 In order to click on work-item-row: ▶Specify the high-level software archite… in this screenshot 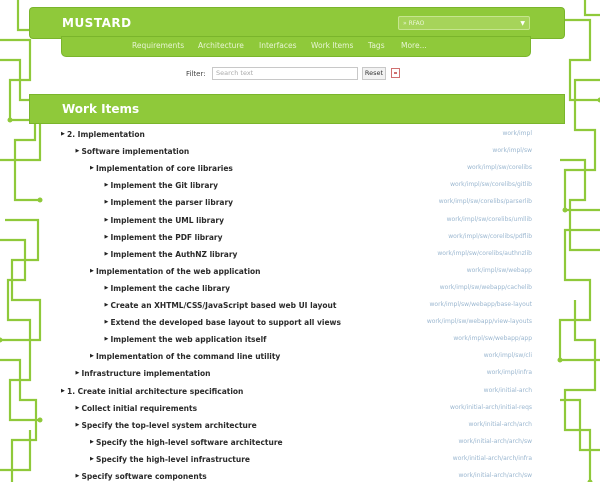, I will do `click(300, 444)`.